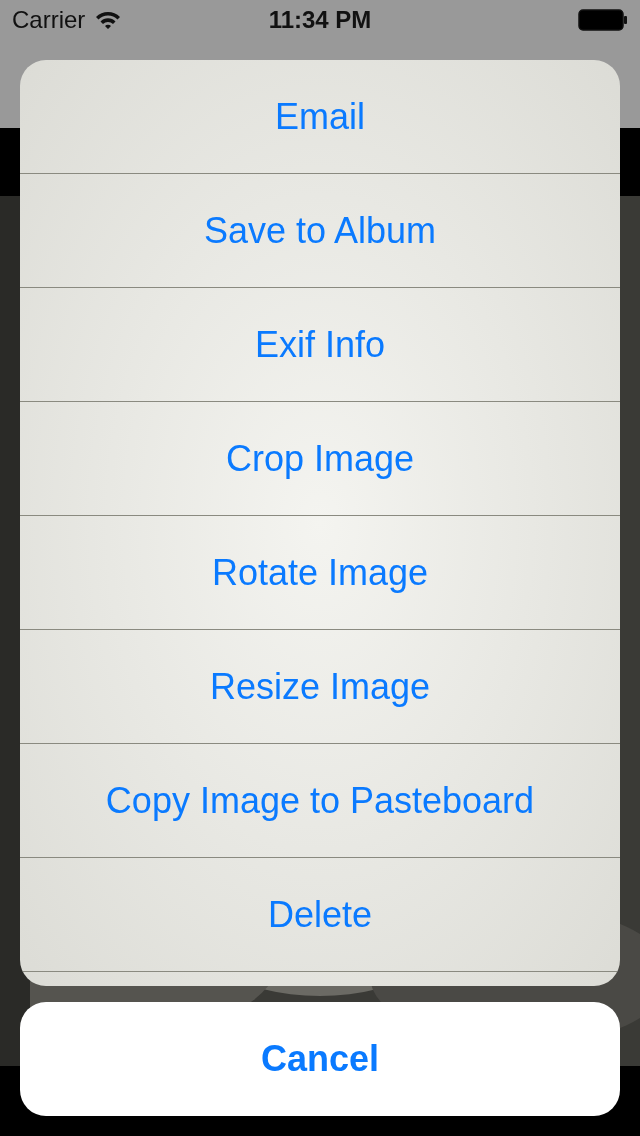  Describe the element at coordinates (603, 20) in the screenshot. I see `battery-icon` at that location.